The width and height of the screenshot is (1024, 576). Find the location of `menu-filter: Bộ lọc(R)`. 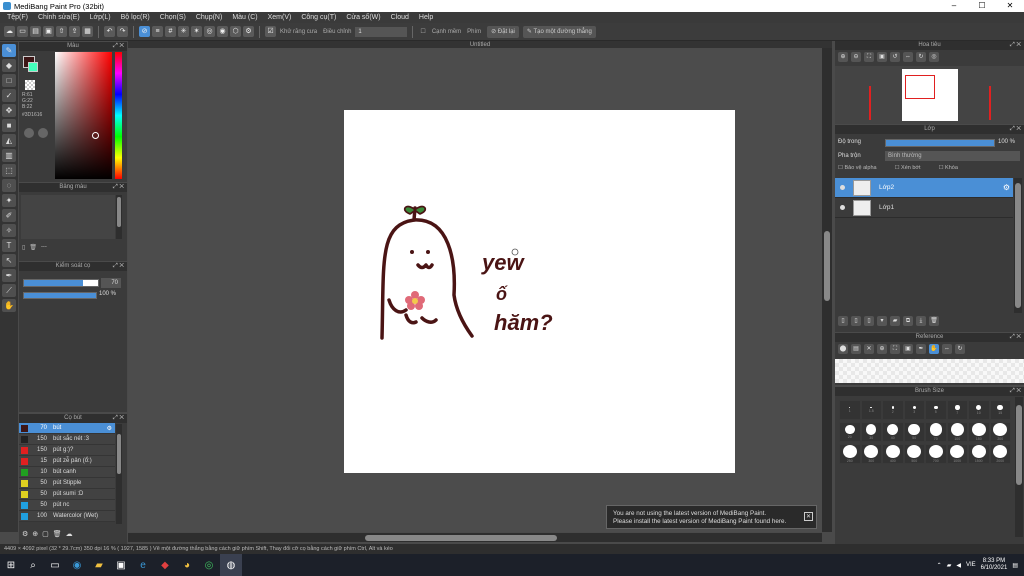

menu-filter: Bộ lọc(R) is located at coordinates (135, 17).